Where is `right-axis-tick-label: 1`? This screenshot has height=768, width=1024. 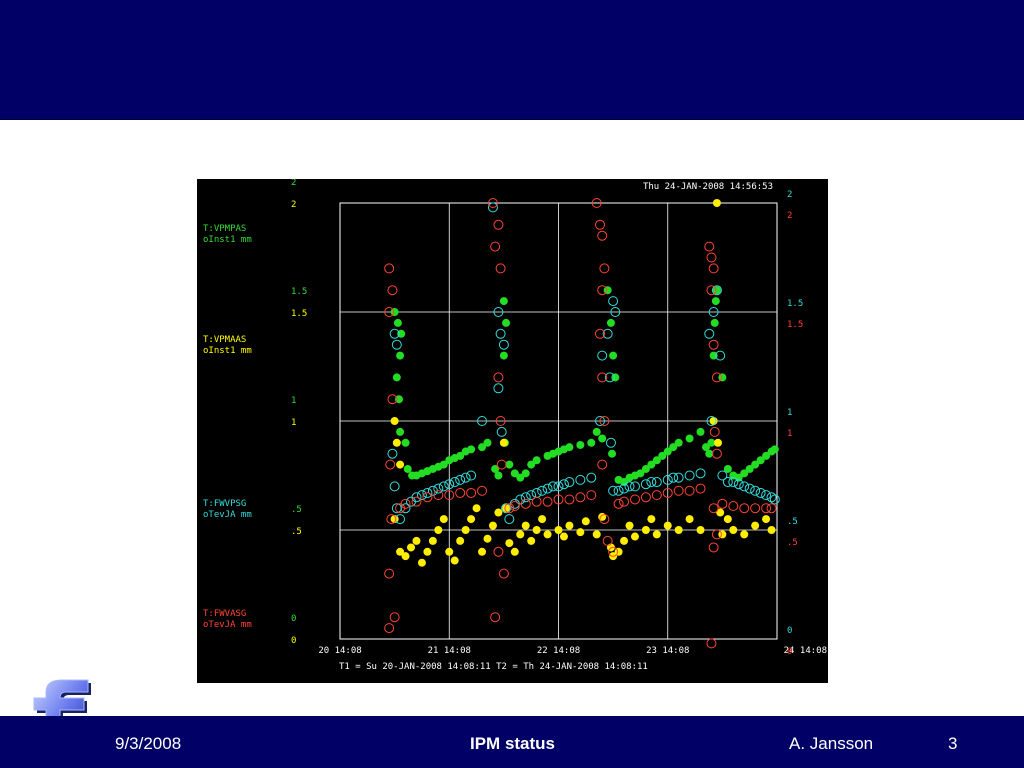 right-axis-tick-label: 1 is located at coordinates (789, 434).